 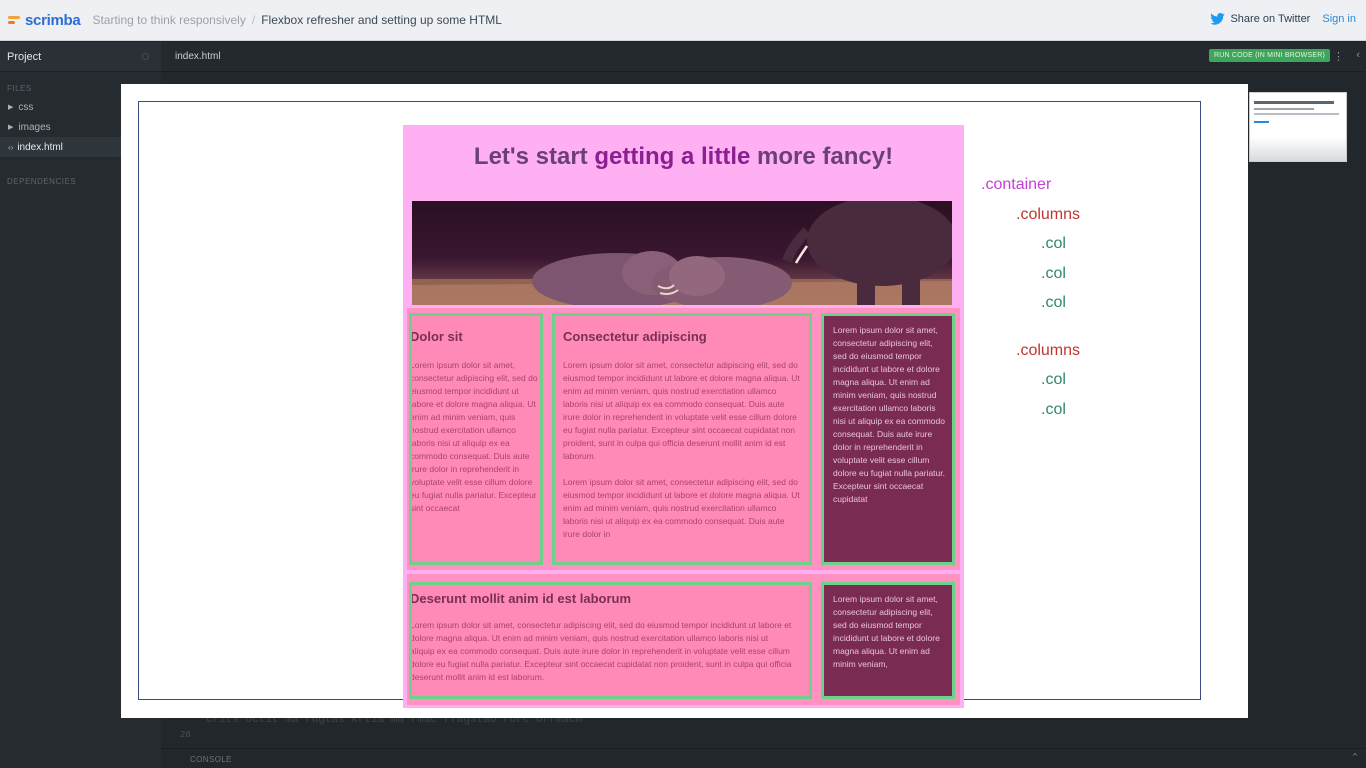 What do you see at coordinates (534, 156) in the screenshot?
I see `title-part: Let's start` at bounding box center [534, 156].